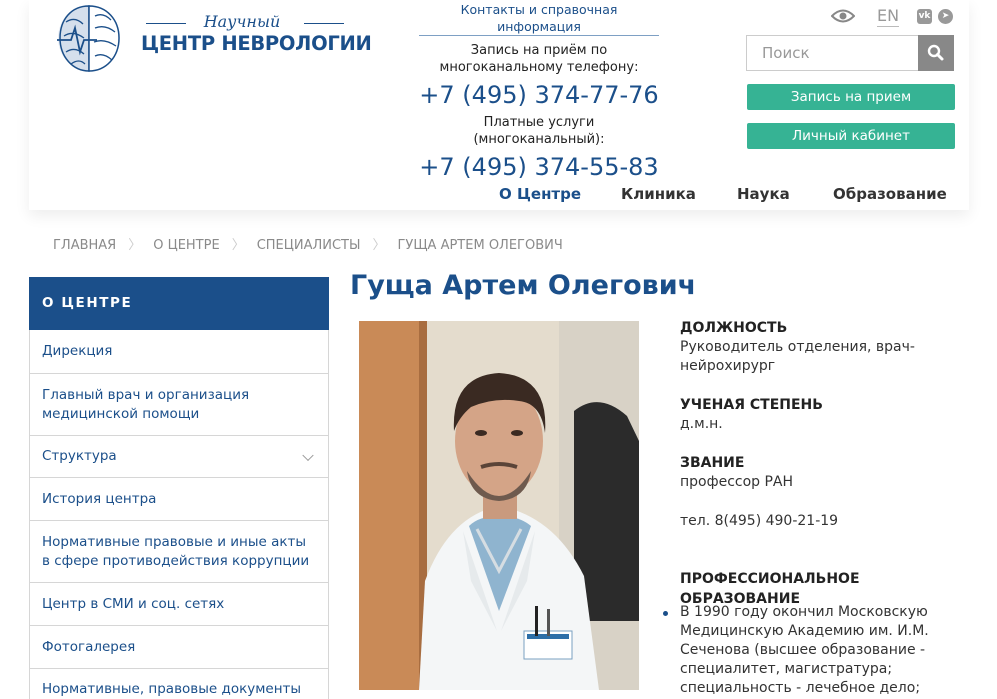  What do you see at coordinates (179, 352) in the screenshot?
I see `sidebar-item-direction: Дирекция` at bounding box center [179, 352].